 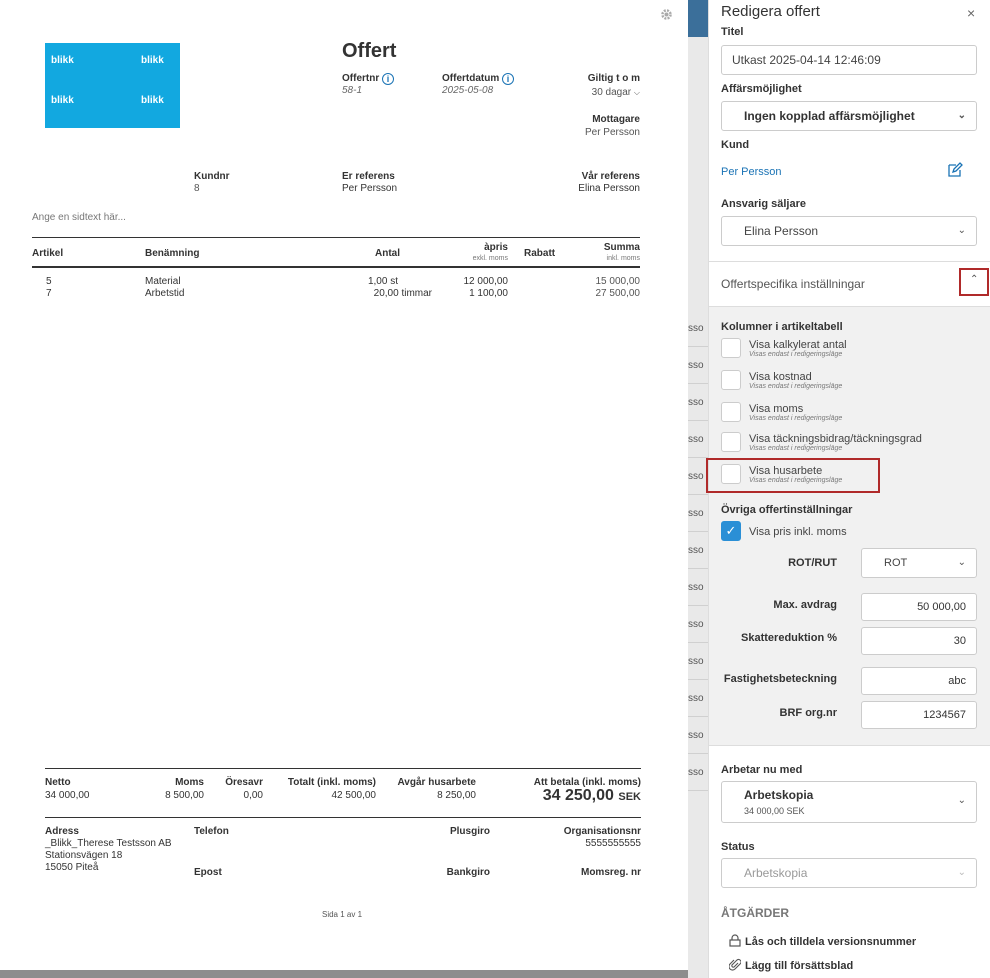 I want to click on col-apris-sub: exkl. moms, so click(x=490, y=258).